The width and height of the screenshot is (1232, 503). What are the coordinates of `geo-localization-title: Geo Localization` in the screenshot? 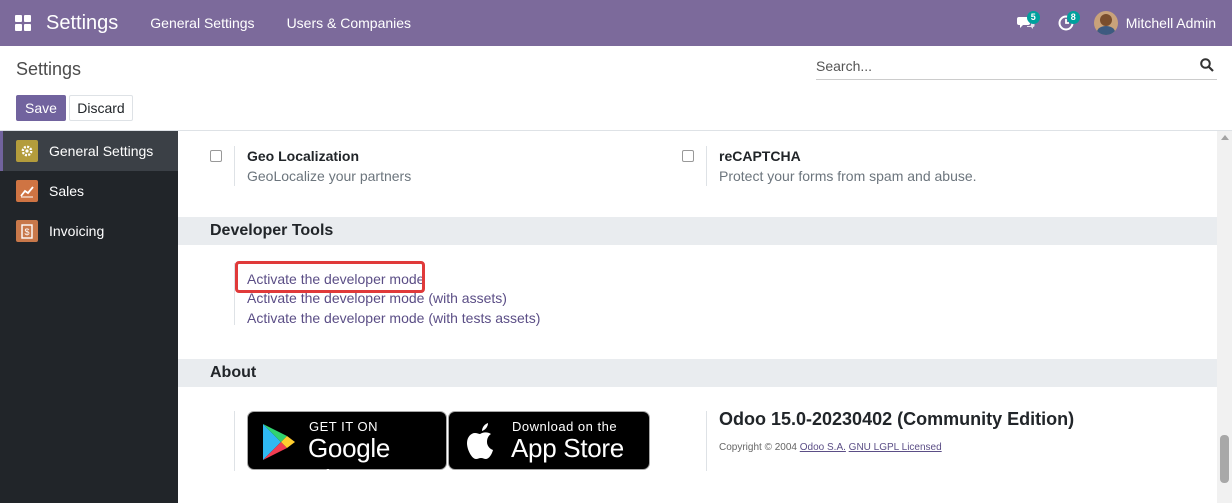 It's located at (303, 156).